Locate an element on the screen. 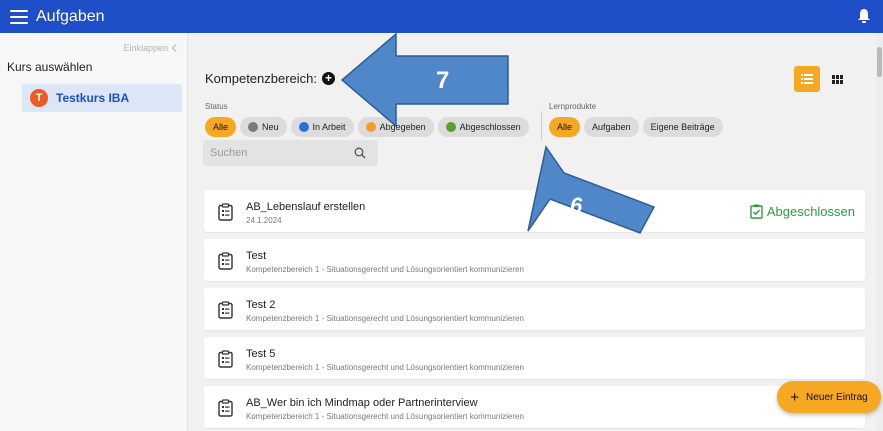 The image size is (883, 431). status-label: Abgeschlossen is located at coordinates (810, 211).